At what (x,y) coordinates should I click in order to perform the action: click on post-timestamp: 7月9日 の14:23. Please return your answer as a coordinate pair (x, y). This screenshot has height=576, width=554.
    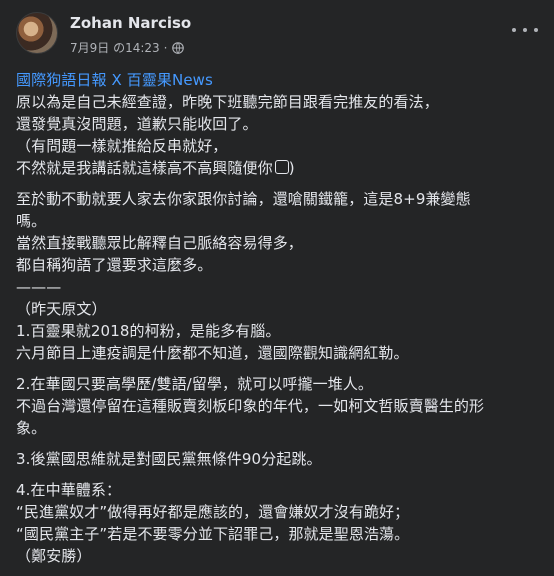
    Looking at the image, I should click on (115, 47).